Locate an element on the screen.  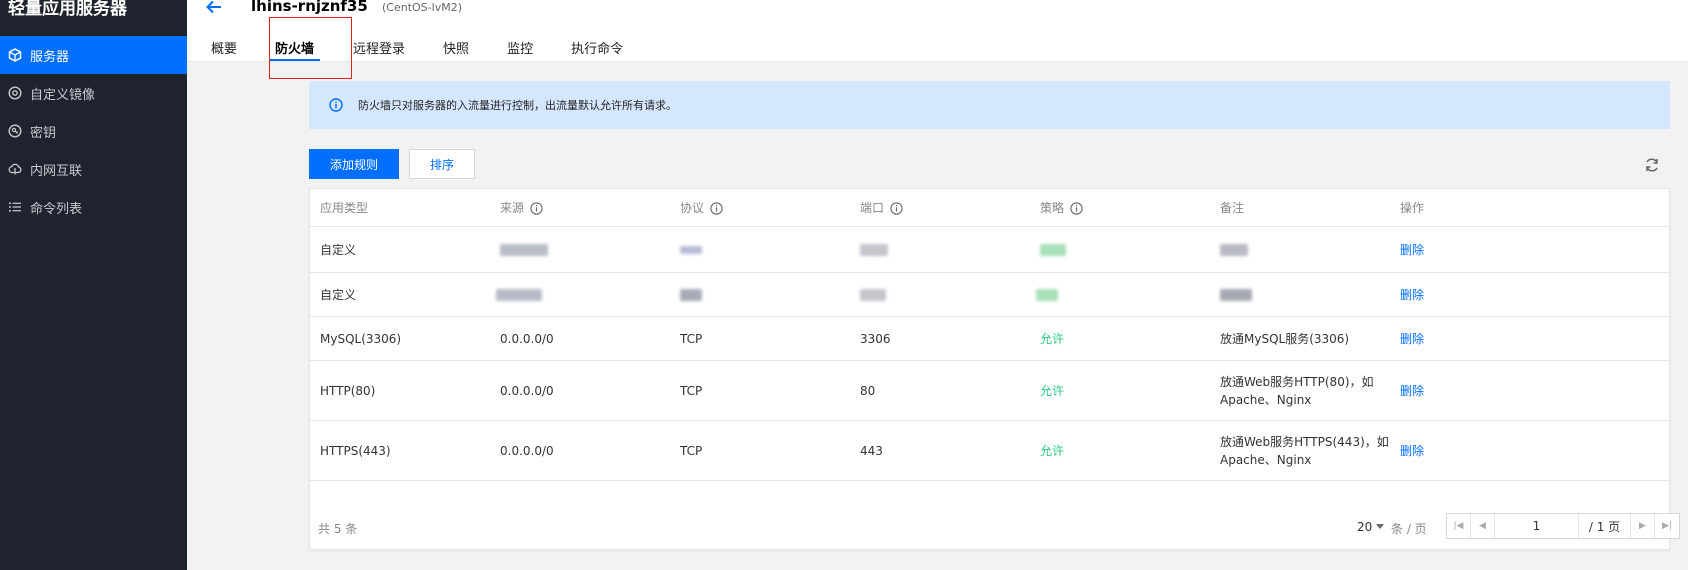
last-page-icon: ▶| is located at coordinates (1667, 526).